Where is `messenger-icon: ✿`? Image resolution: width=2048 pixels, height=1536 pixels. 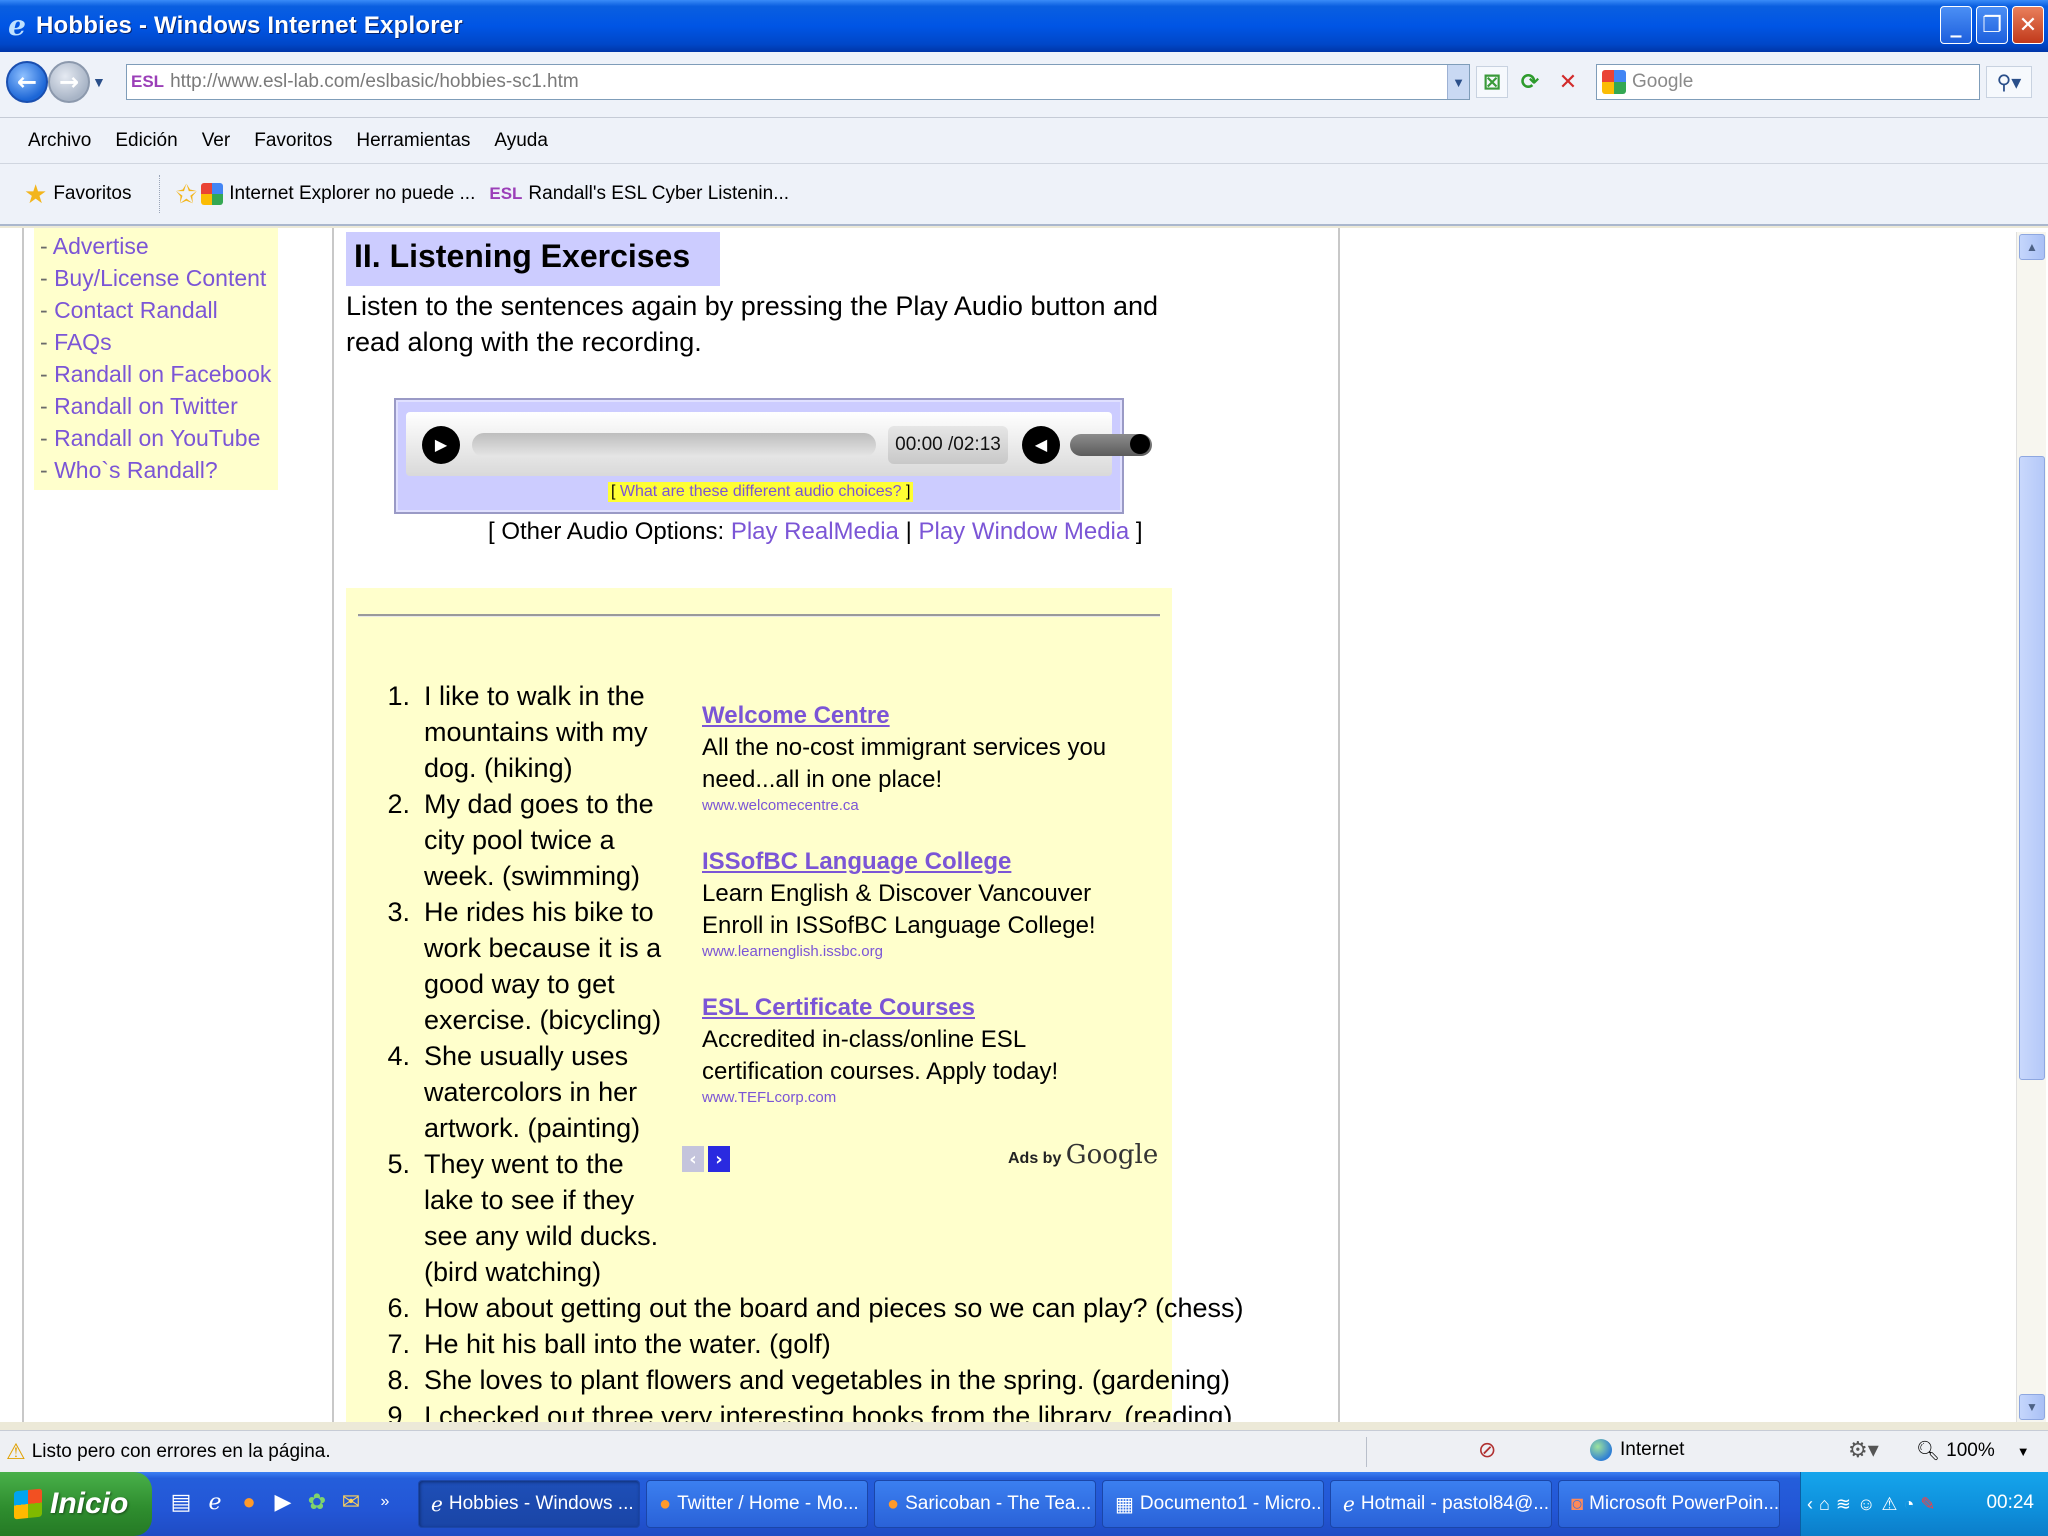
messenger-icon: ✿ is located at coordinates (317, 1502).